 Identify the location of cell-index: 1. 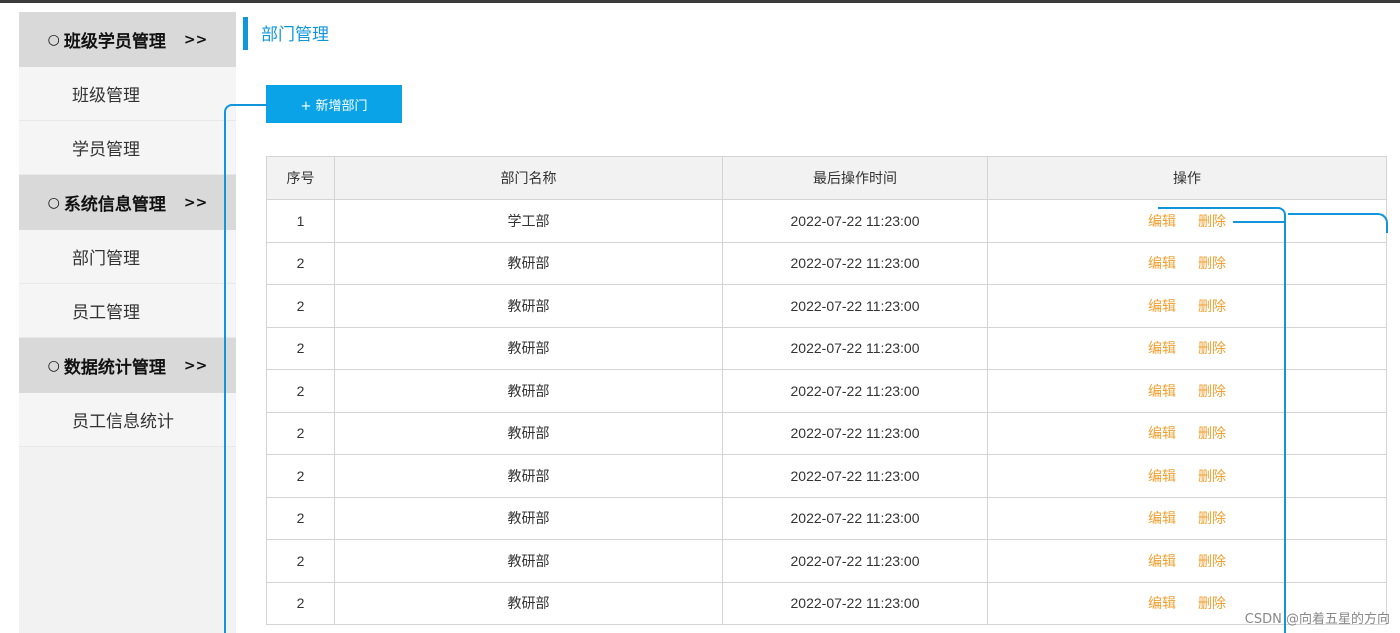
(300, 221).